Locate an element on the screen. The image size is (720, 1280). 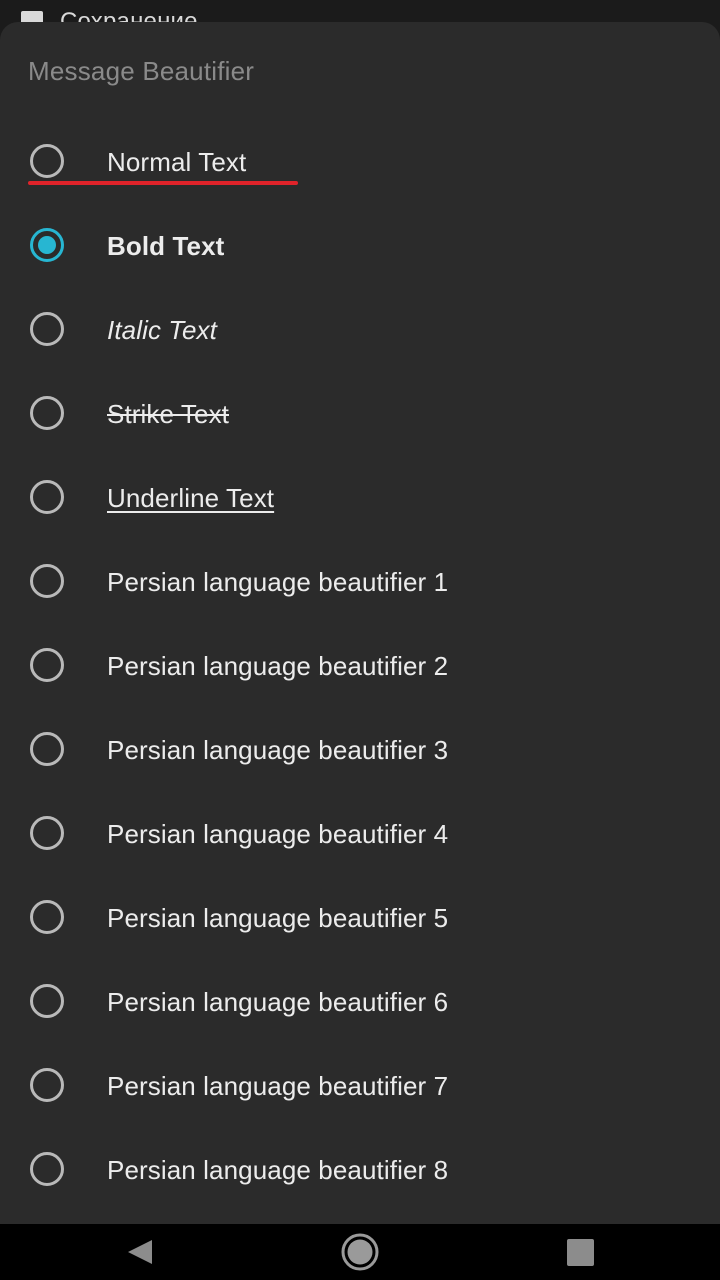
option-persian-beautifier-6: Persian language beautifier 6 is located at coordinates (360, 1002).